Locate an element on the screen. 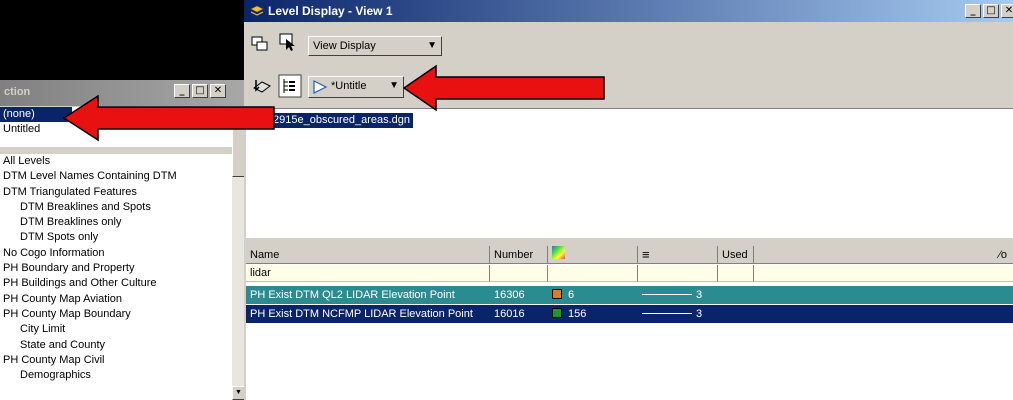 The width and height of the screenshot is (1013, 400). style-filter-input is located at coordinates (678, 273).